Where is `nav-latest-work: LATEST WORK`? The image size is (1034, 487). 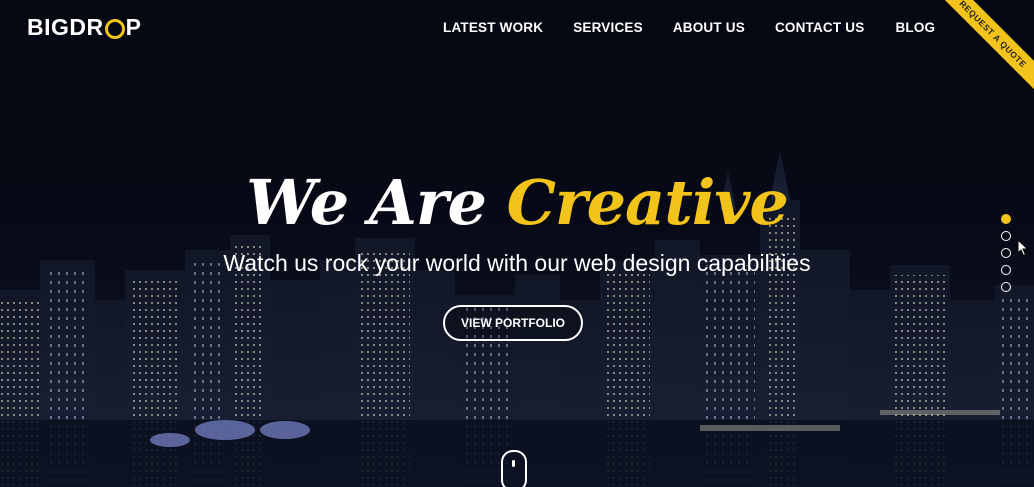 nav-latest-work: LATEST WORK is located at coordinates (493, 27).